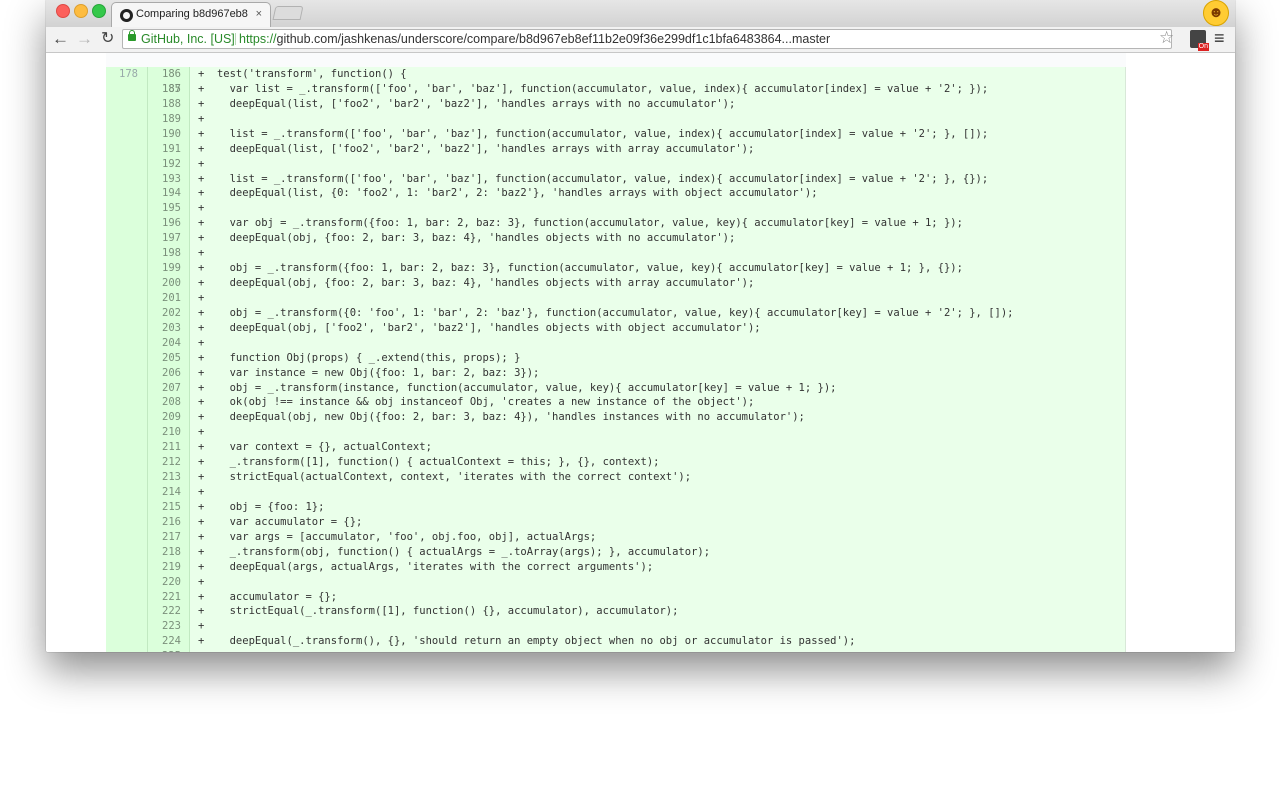 This screenshot has width=1280, height=800. I want to click on active-tab: Comparing b8d967eb8ef11b2e0... ×, so click(191, 14).